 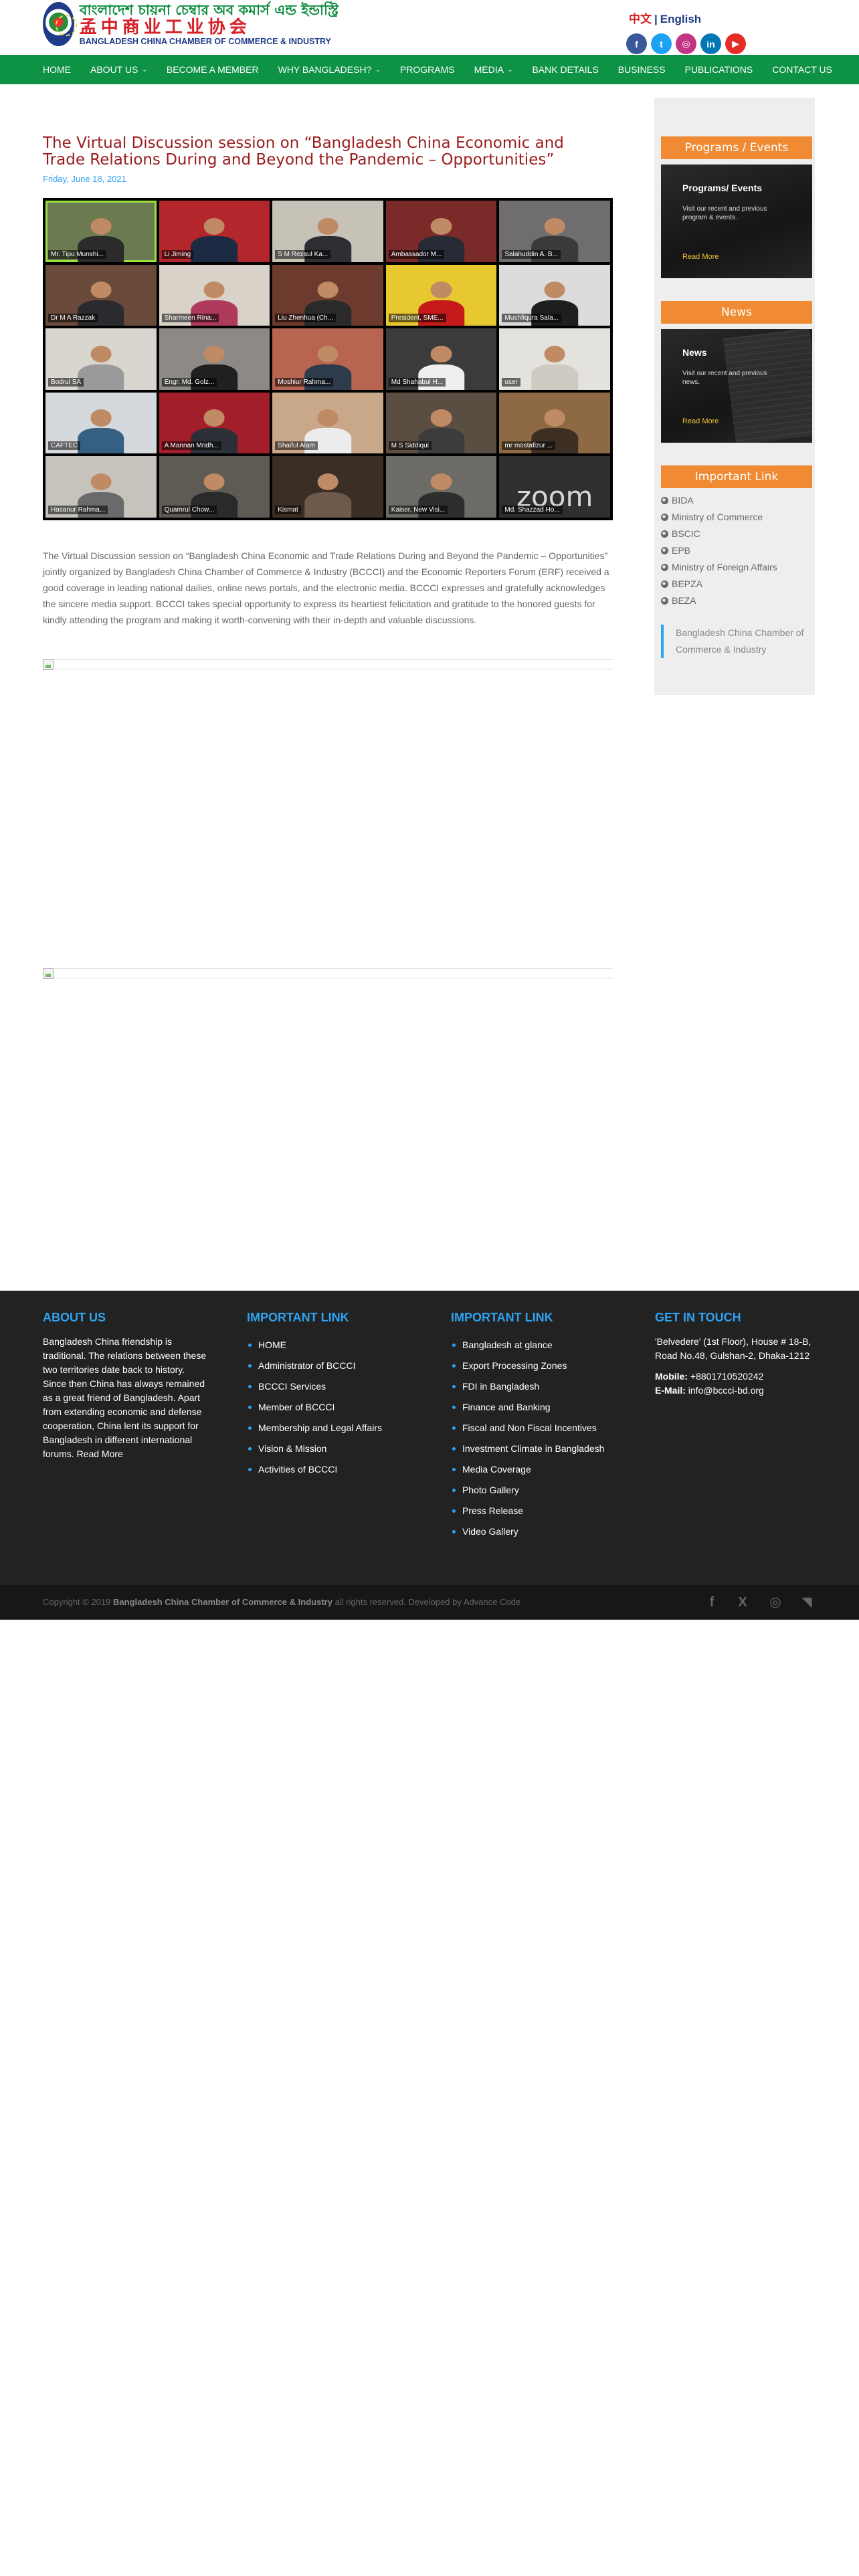 I want to click on footer-link-item: FDI in Bangladesh, so click(x=534, y=1387).